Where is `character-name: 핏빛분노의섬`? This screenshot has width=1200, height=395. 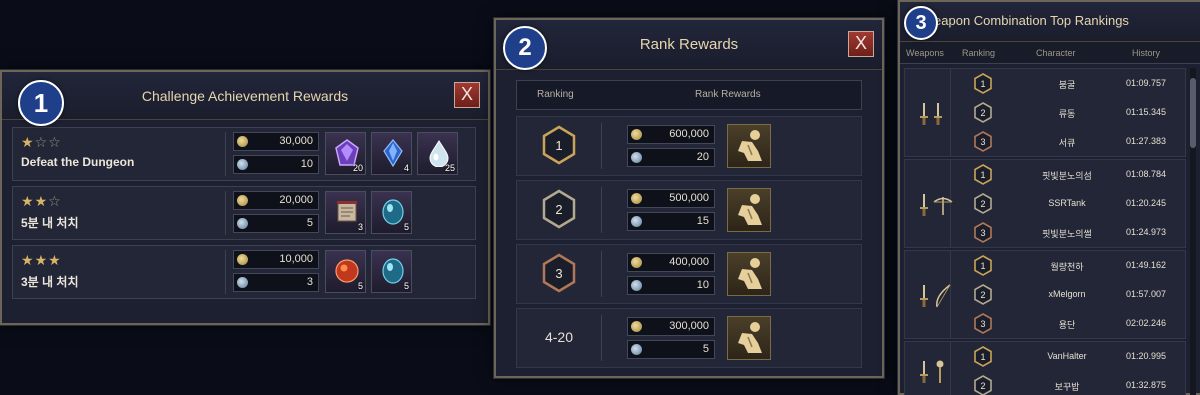 character-name: 핏빛분노의섬 is located at coordinates (1067, 176).